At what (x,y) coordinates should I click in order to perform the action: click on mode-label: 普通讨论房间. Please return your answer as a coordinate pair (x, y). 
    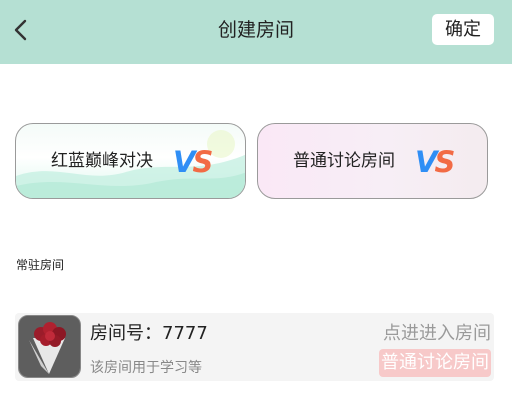
    Looking at the image, I should click on (344, 161).